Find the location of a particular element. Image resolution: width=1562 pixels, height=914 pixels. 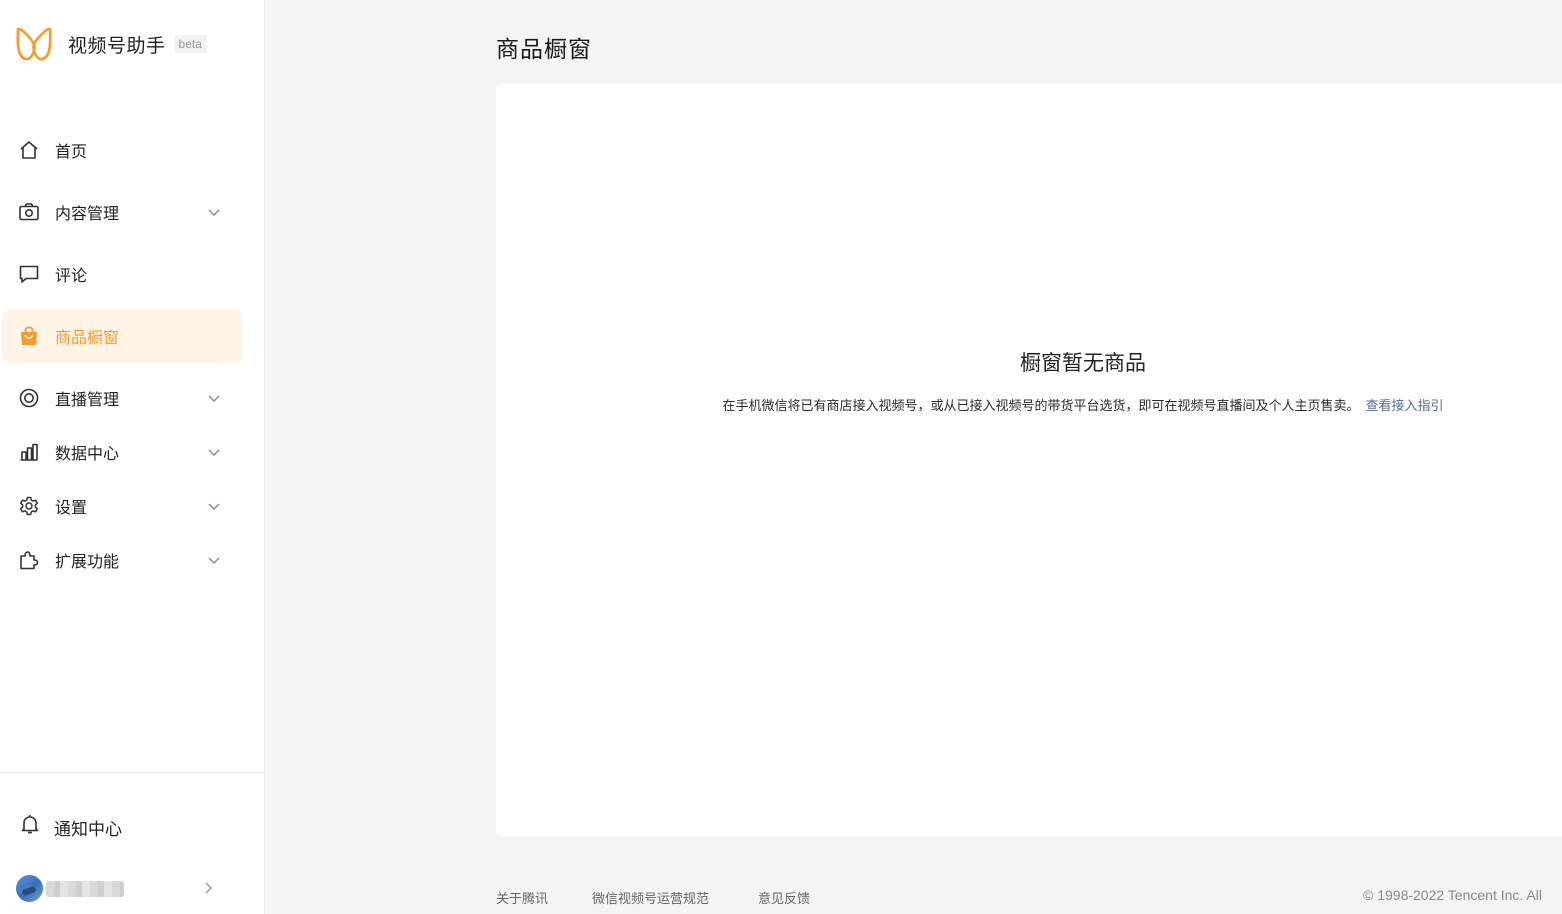

sidebar-item-label: 设置 is located at coordinates (71, 508).